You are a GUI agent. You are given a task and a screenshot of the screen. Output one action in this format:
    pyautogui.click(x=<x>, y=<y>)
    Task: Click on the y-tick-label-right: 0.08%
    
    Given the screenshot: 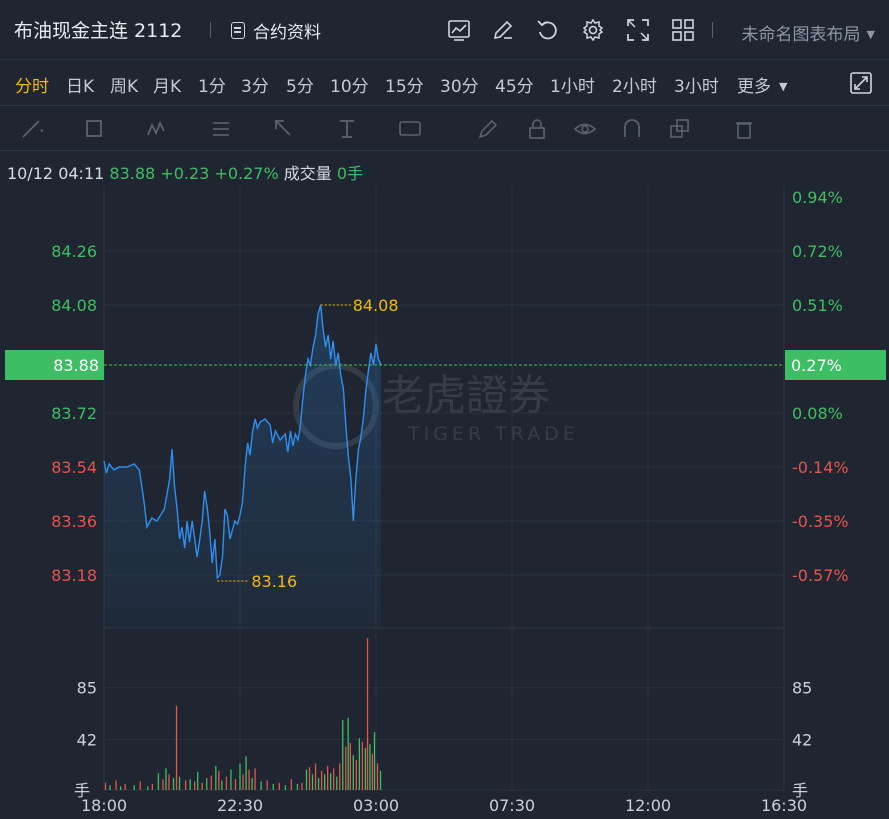 What is the action you would take?
    pyautogui.click(x=817, y=413)
    